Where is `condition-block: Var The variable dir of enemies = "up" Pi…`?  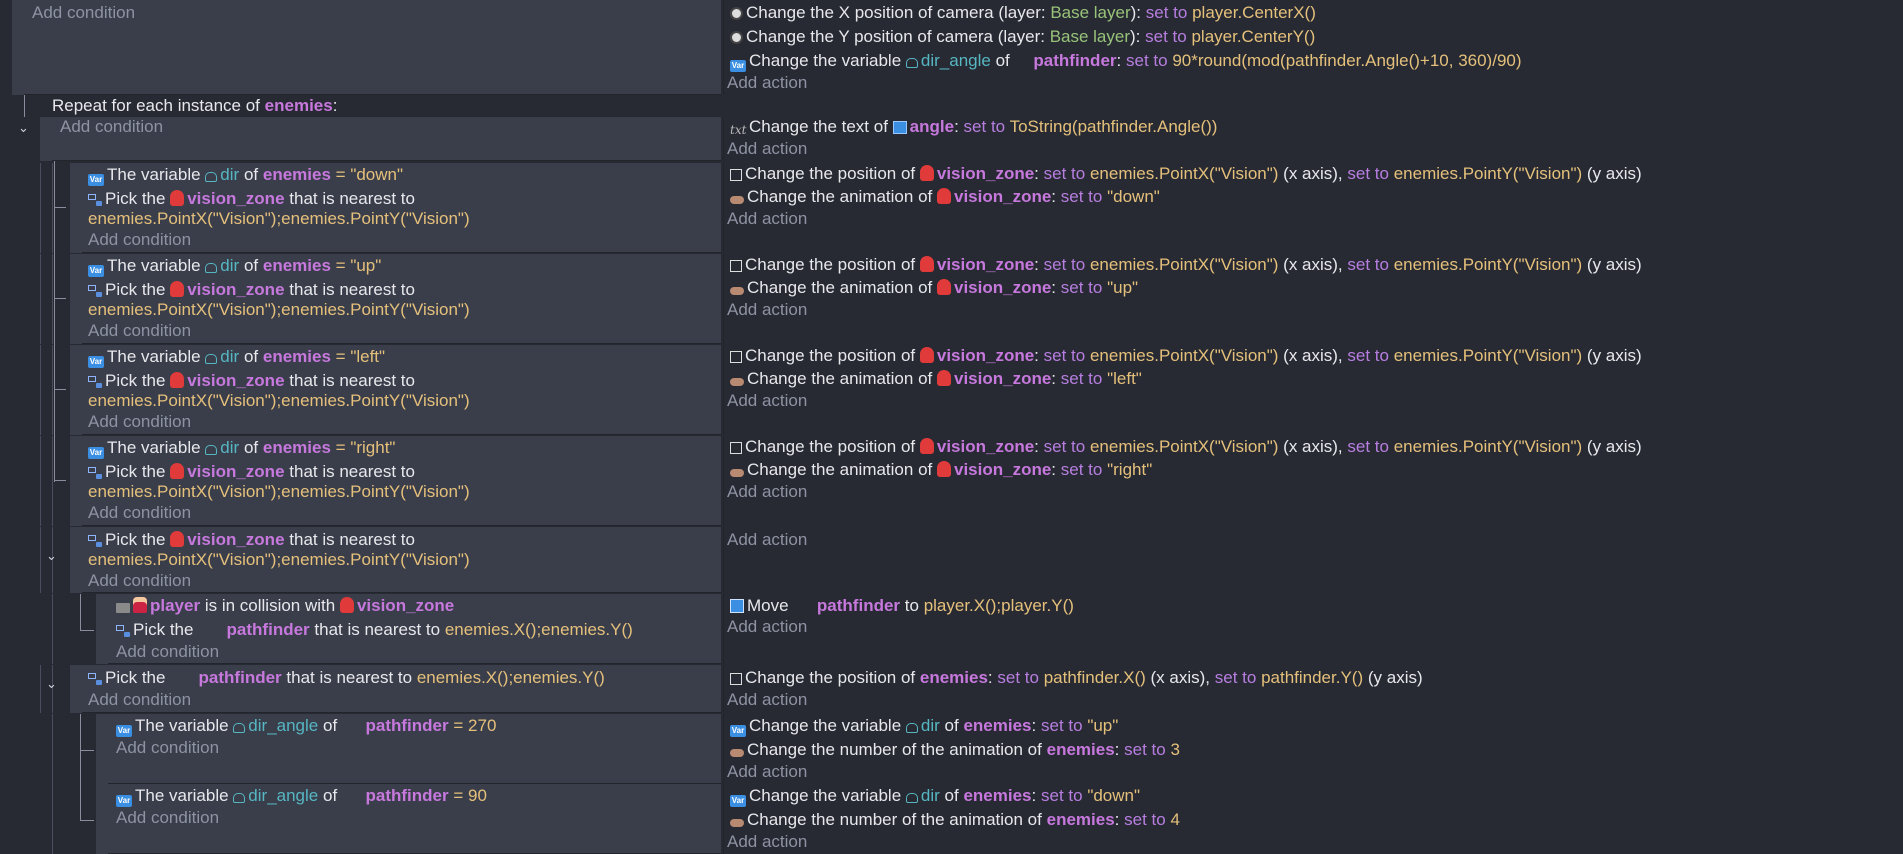 condition-block: Var The variable dir of enemies = "up" Pi… is located at coordinates (401, 299).